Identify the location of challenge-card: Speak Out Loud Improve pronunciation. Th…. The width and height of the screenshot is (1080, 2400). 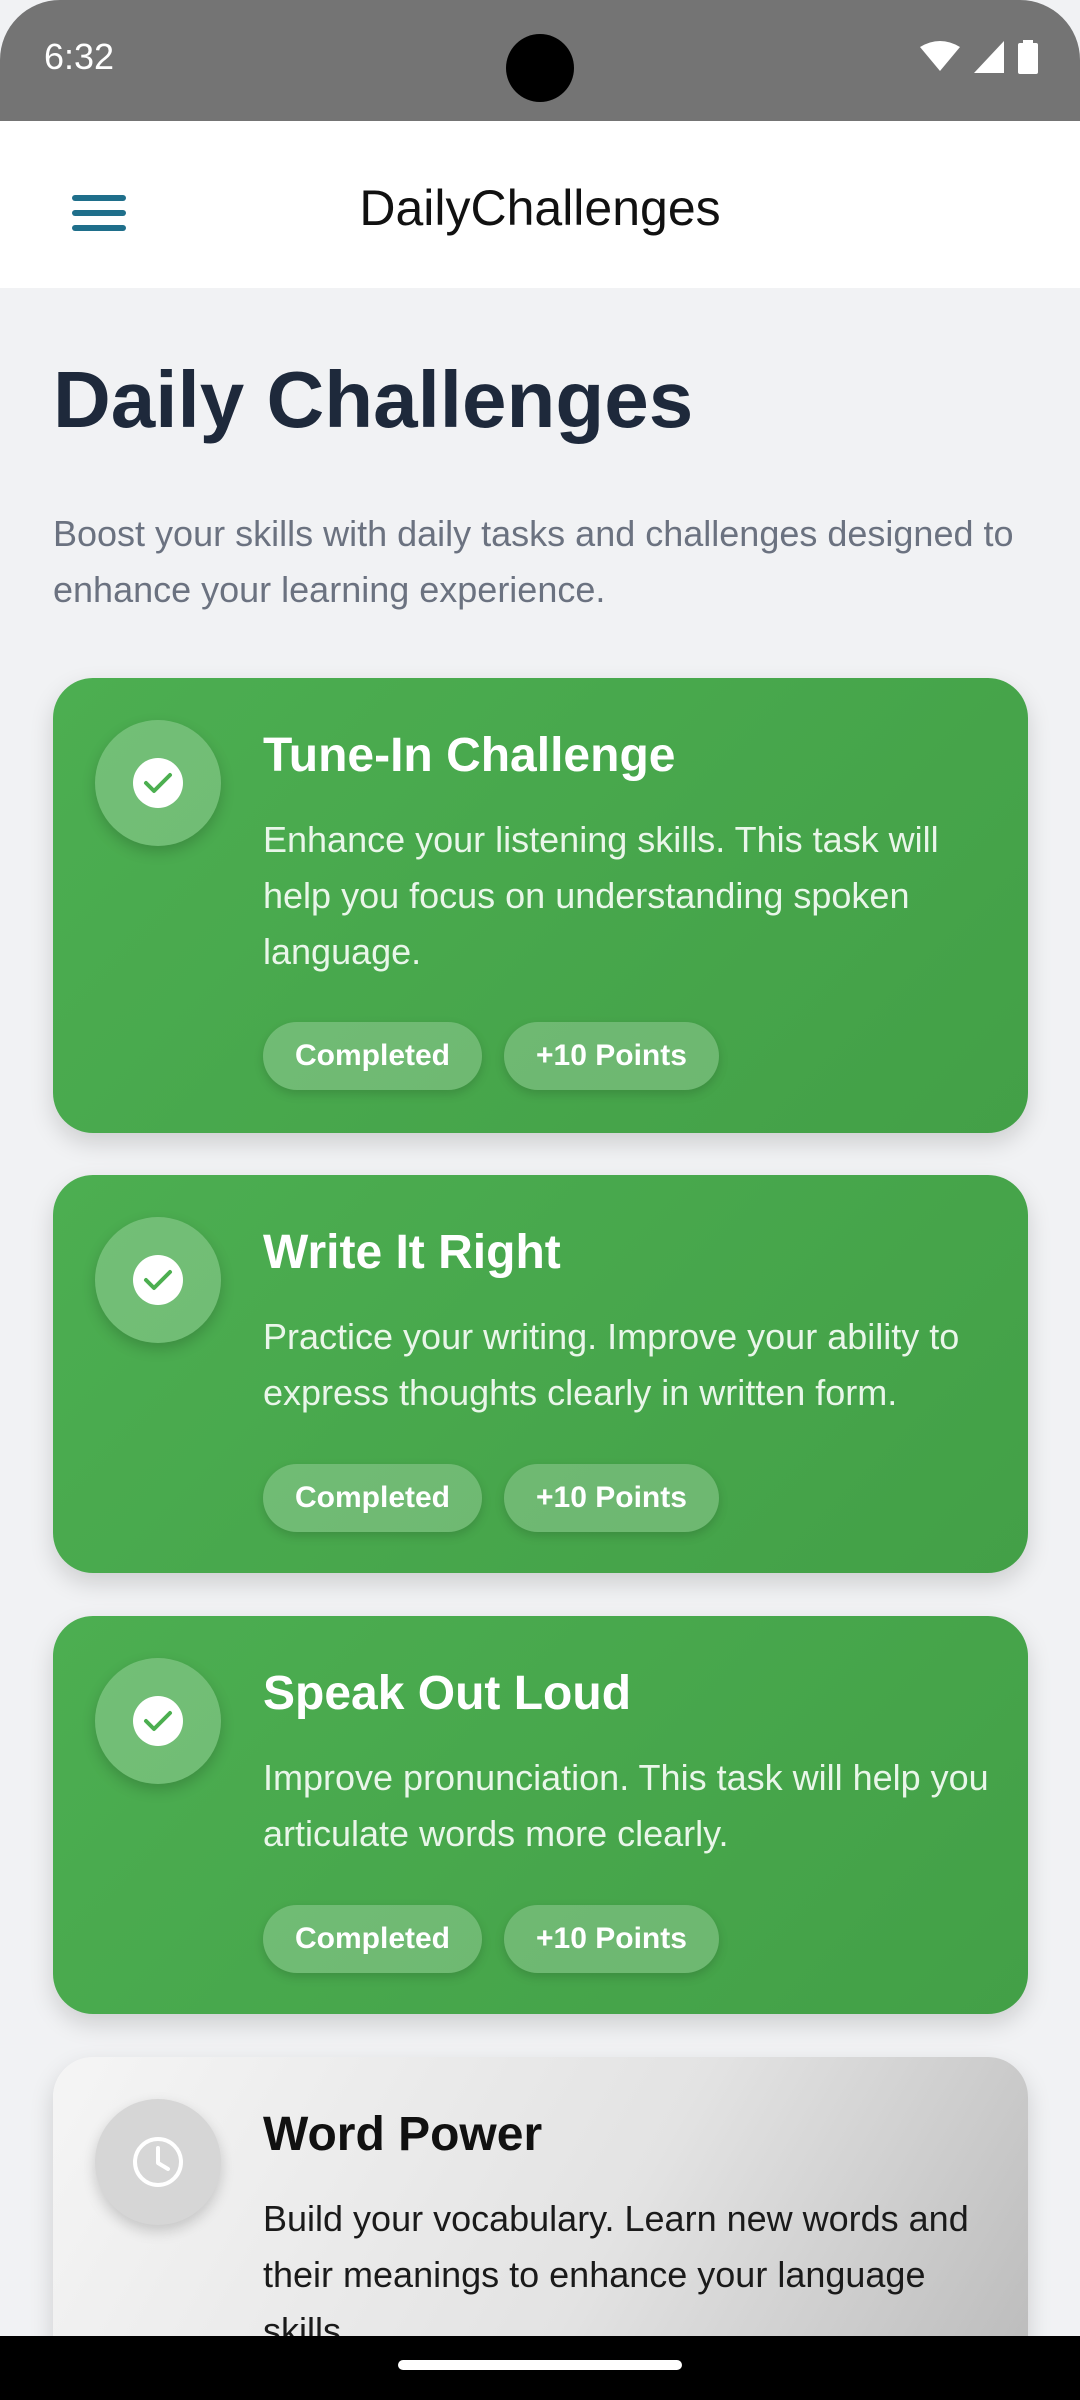
(540, 1815).